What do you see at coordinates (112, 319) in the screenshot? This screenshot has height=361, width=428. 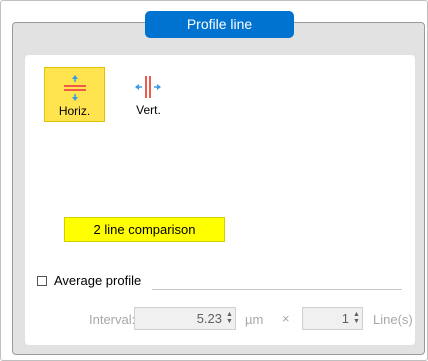 I see `interval-label: Interval:` at bounding box center [112, 319].